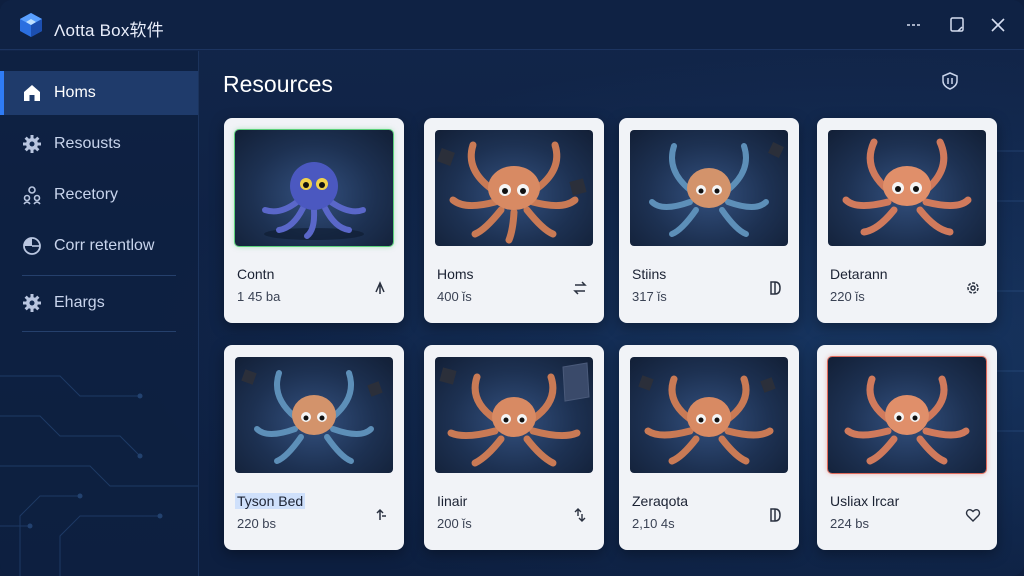  I want to click on maximize-icon, so click(957, 24).